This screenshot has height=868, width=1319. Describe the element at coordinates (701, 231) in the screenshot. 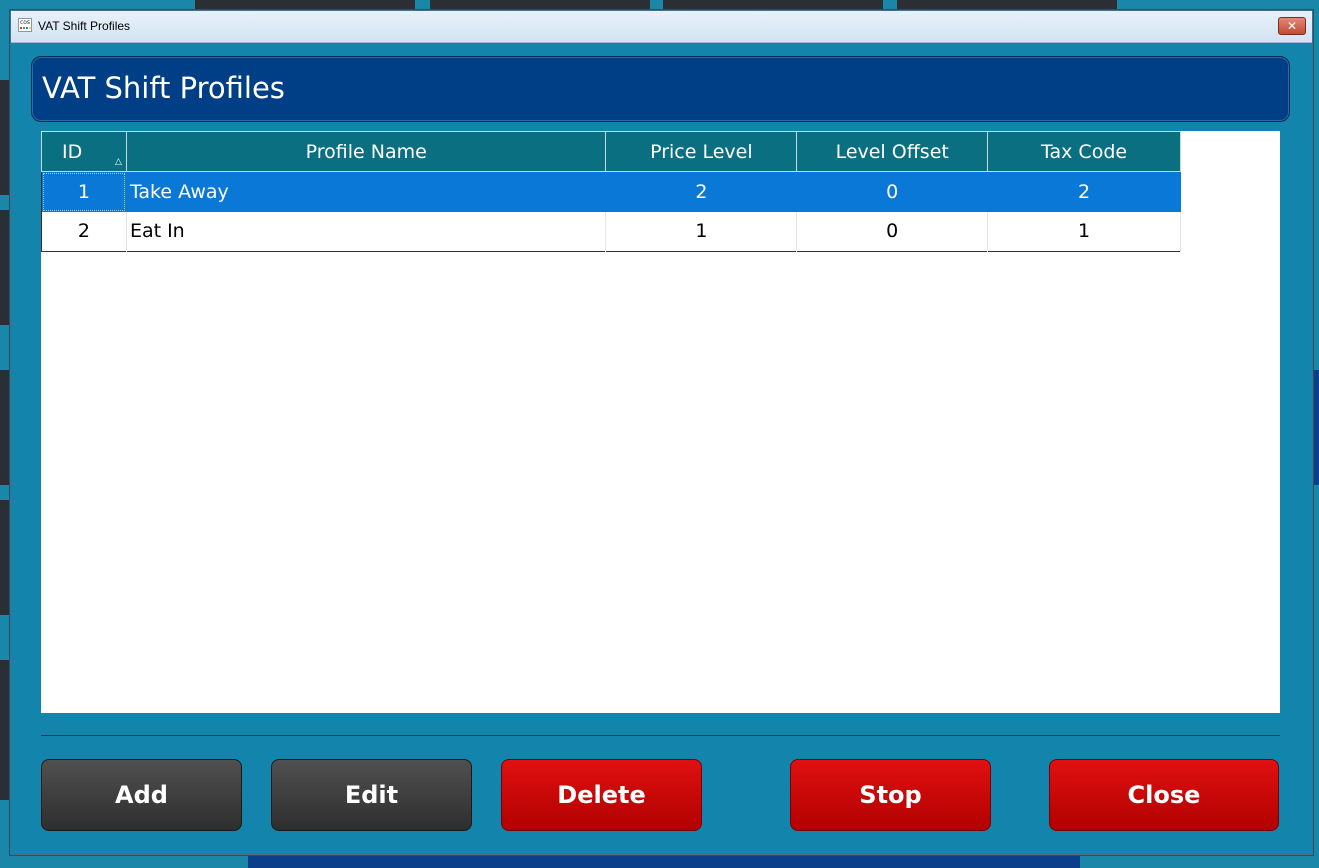

I see `cell-price-level: 1` at that location.